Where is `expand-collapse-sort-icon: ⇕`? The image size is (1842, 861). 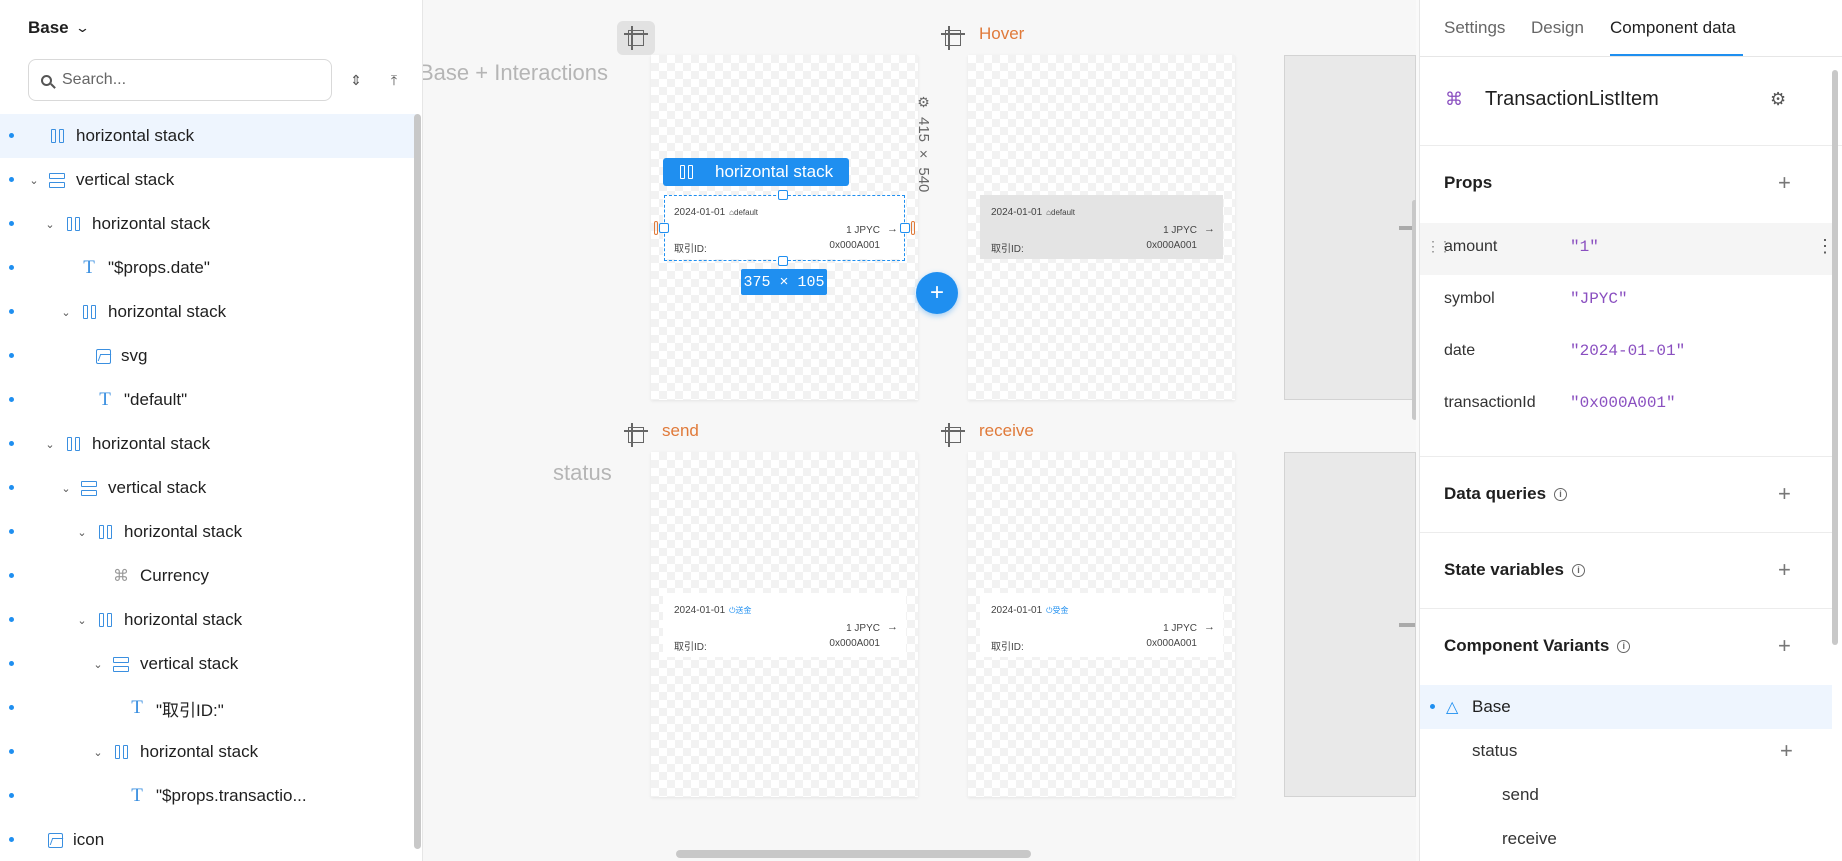
expand-collapse-sort-icon: ⇕ is located at coordinates (356, 80).